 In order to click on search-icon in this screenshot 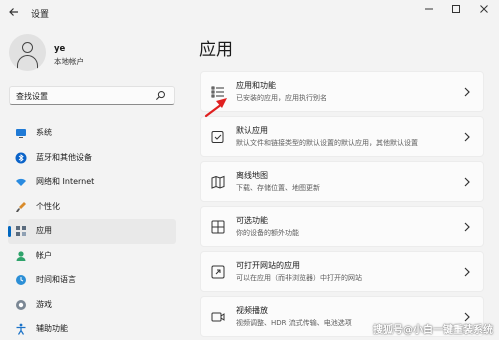, I will do `click(160, 95)`.